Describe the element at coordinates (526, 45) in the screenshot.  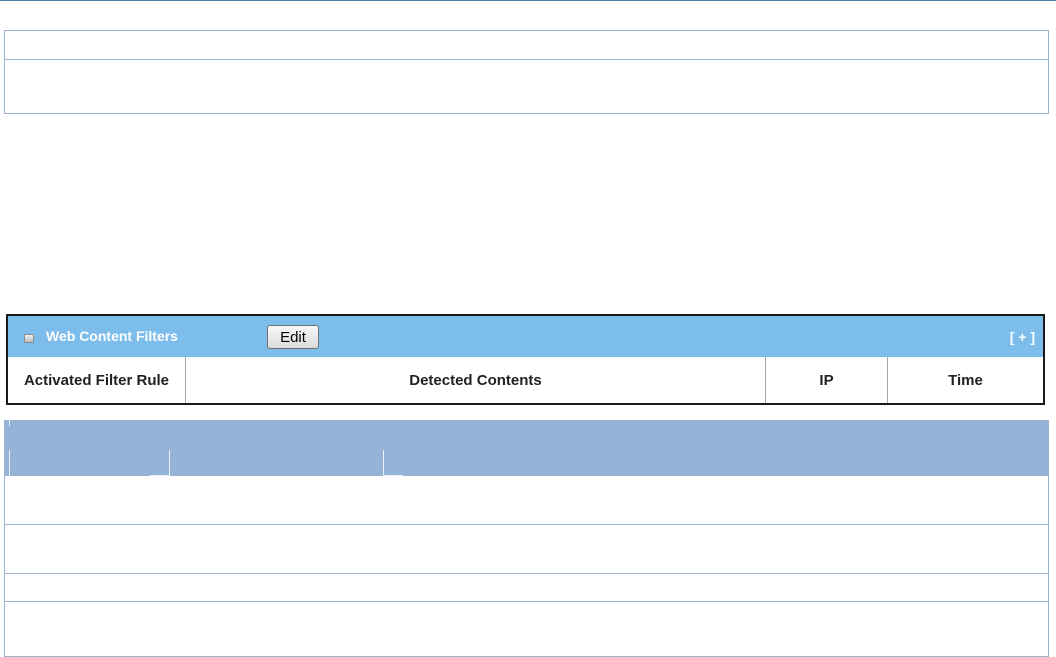
I see `empty-table-row` at that location.